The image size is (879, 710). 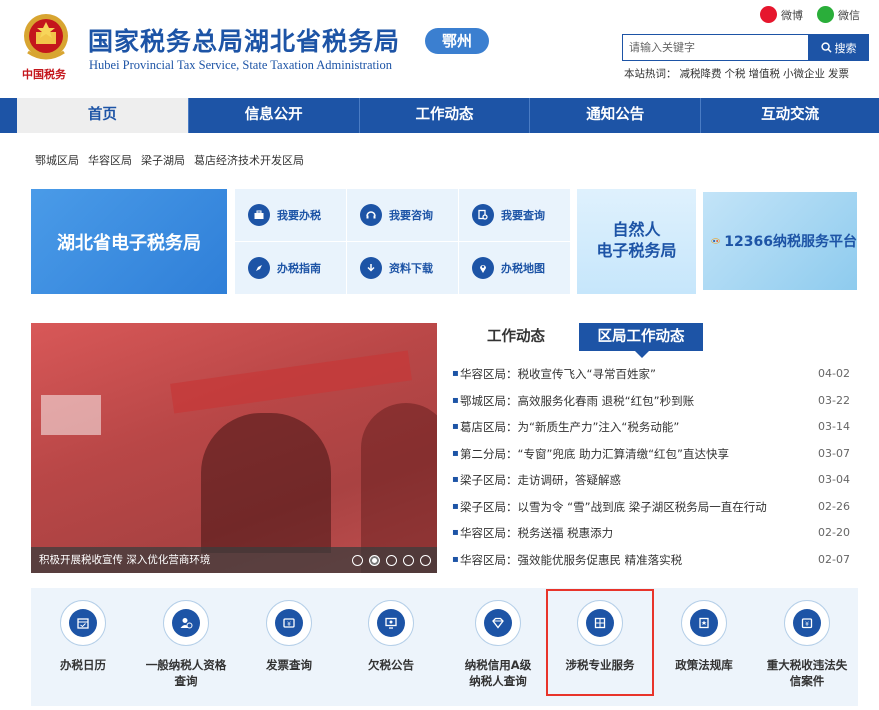 What do you see at coordinates (273, 115) in the screenshot?
I see `nav-info: 信息公开` at bounding box center [273, 115].